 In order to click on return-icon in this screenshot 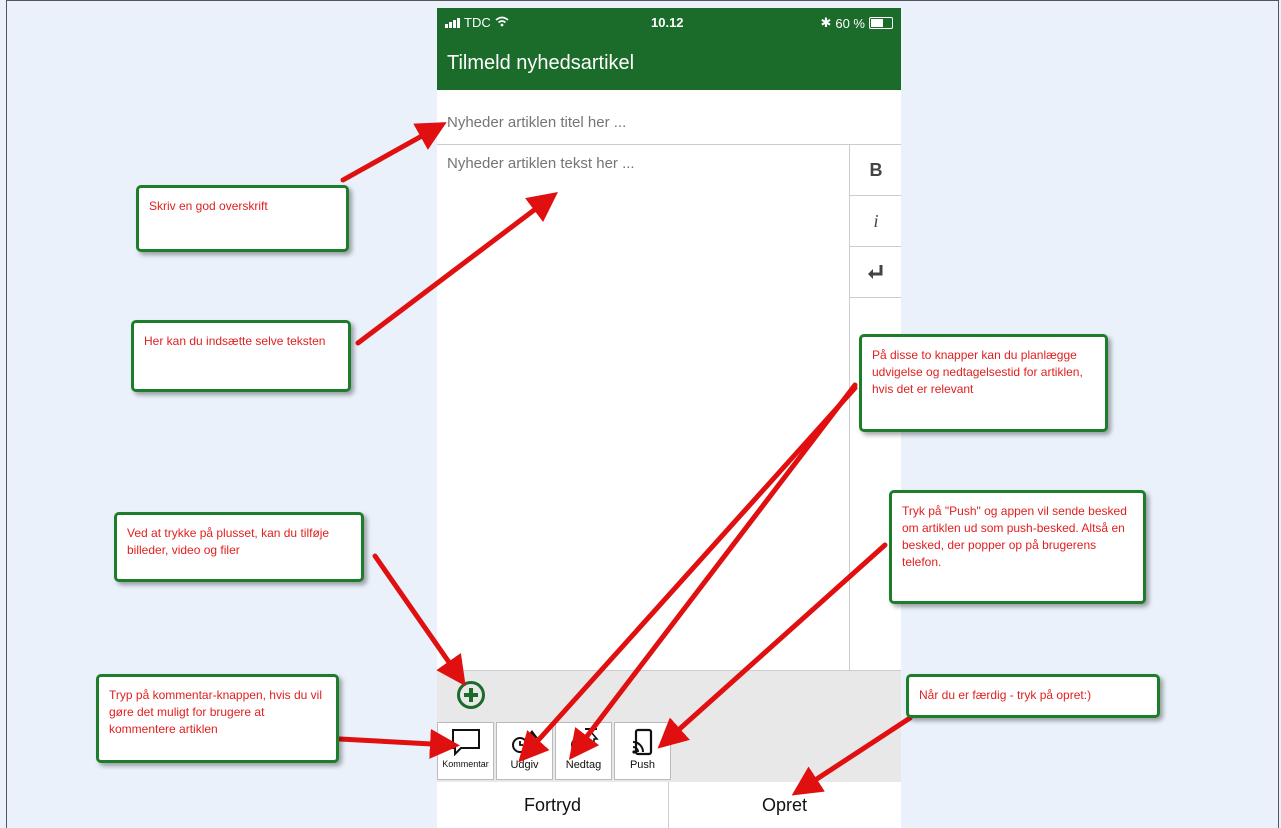, I will do `click(875, 272)`.